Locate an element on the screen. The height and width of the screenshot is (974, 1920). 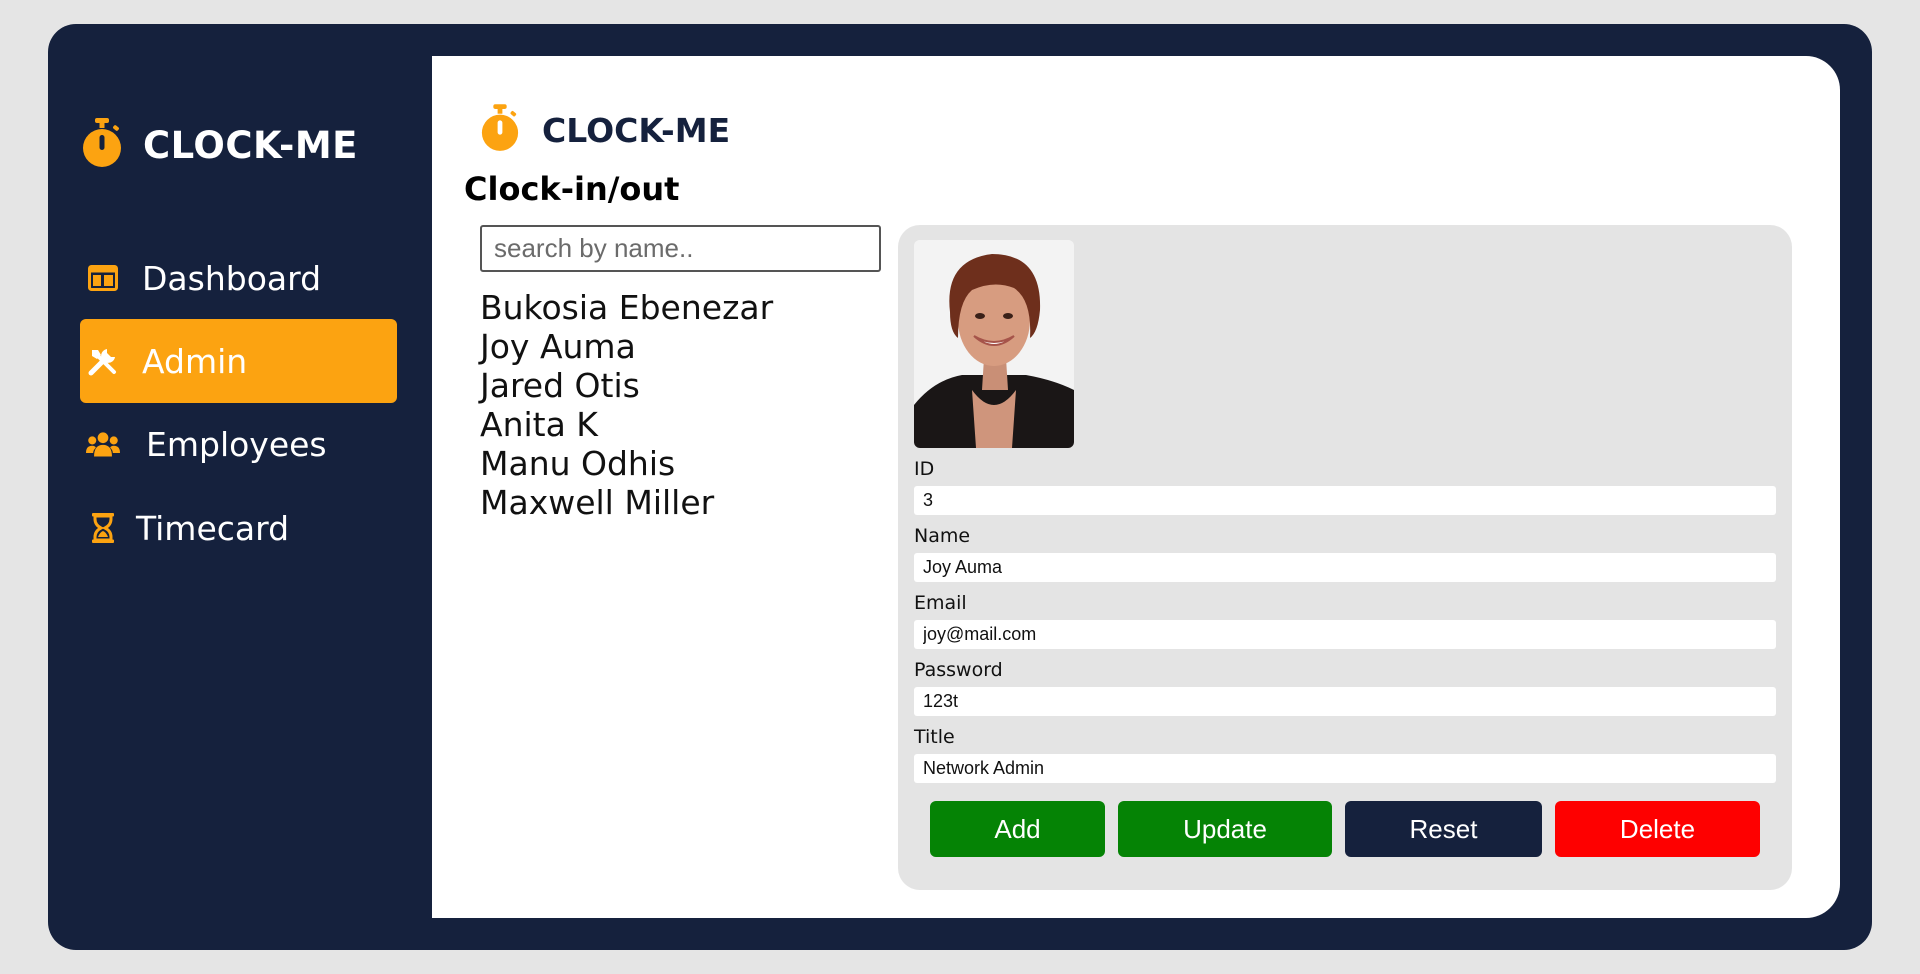
list-item: Manu Odhis is located at coordinates (626, 463).